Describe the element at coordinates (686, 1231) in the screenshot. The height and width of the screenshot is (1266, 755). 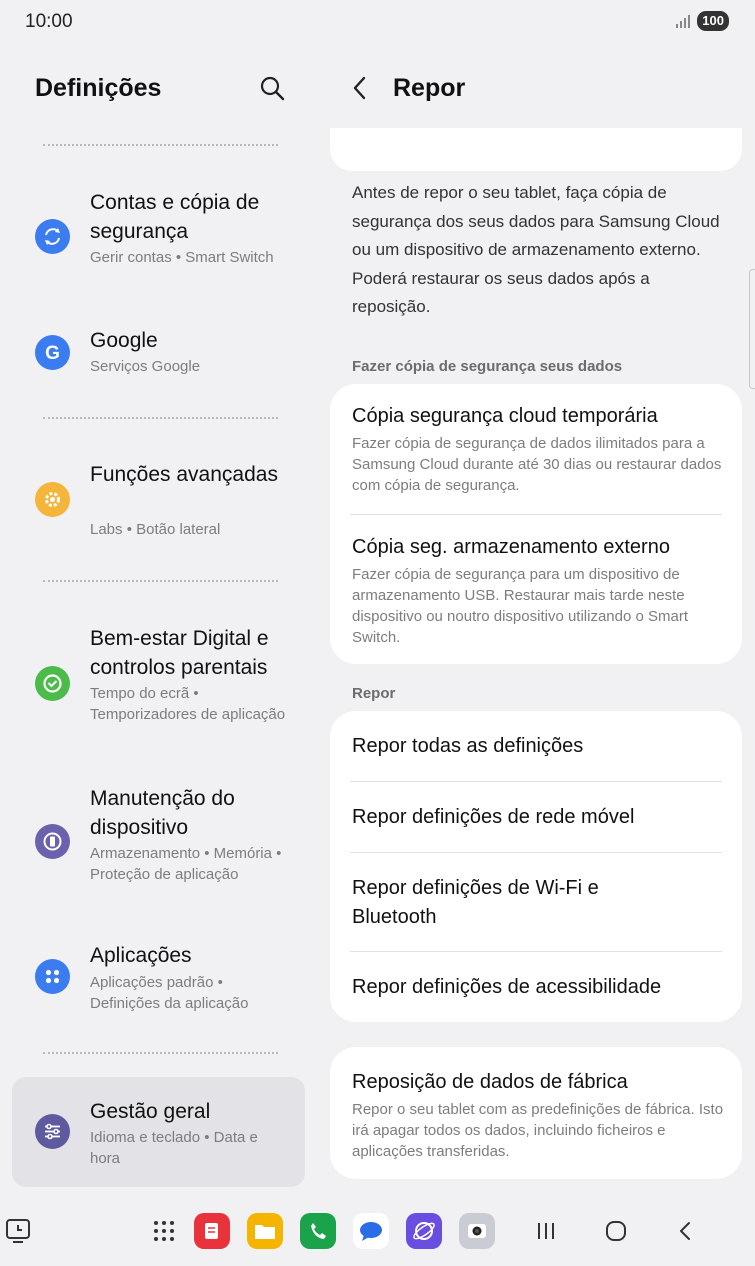
I see `back-nav-icon` at that location.